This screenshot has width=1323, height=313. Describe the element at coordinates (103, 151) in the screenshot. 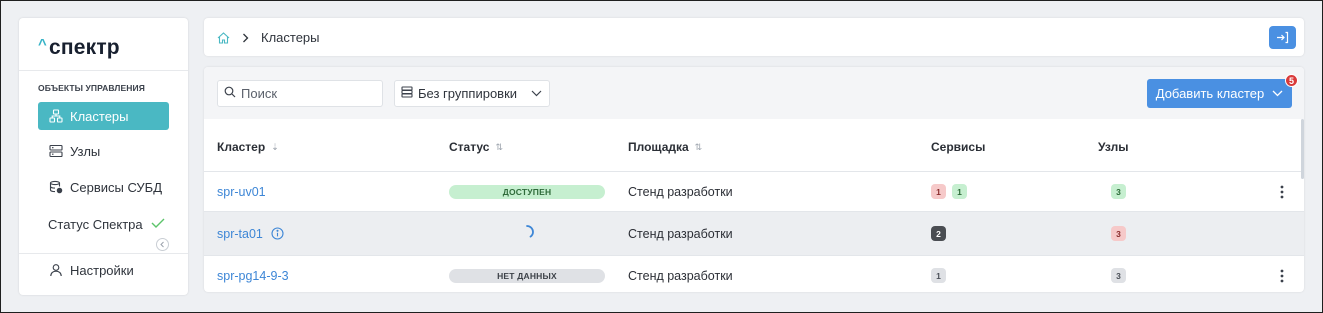

I see `sidebar-item-nodes: Узлы` at that location.